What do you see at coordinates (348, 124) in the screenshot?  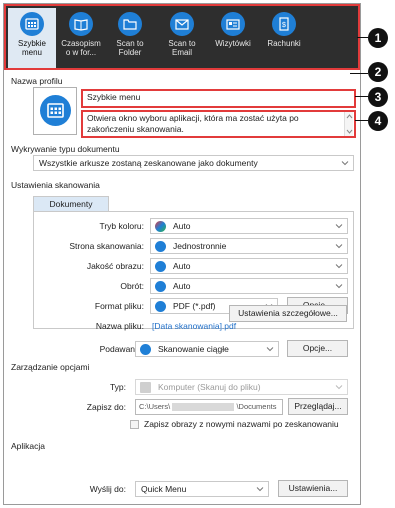 I see `description-scrollbar` at bounding box center [348, 124].